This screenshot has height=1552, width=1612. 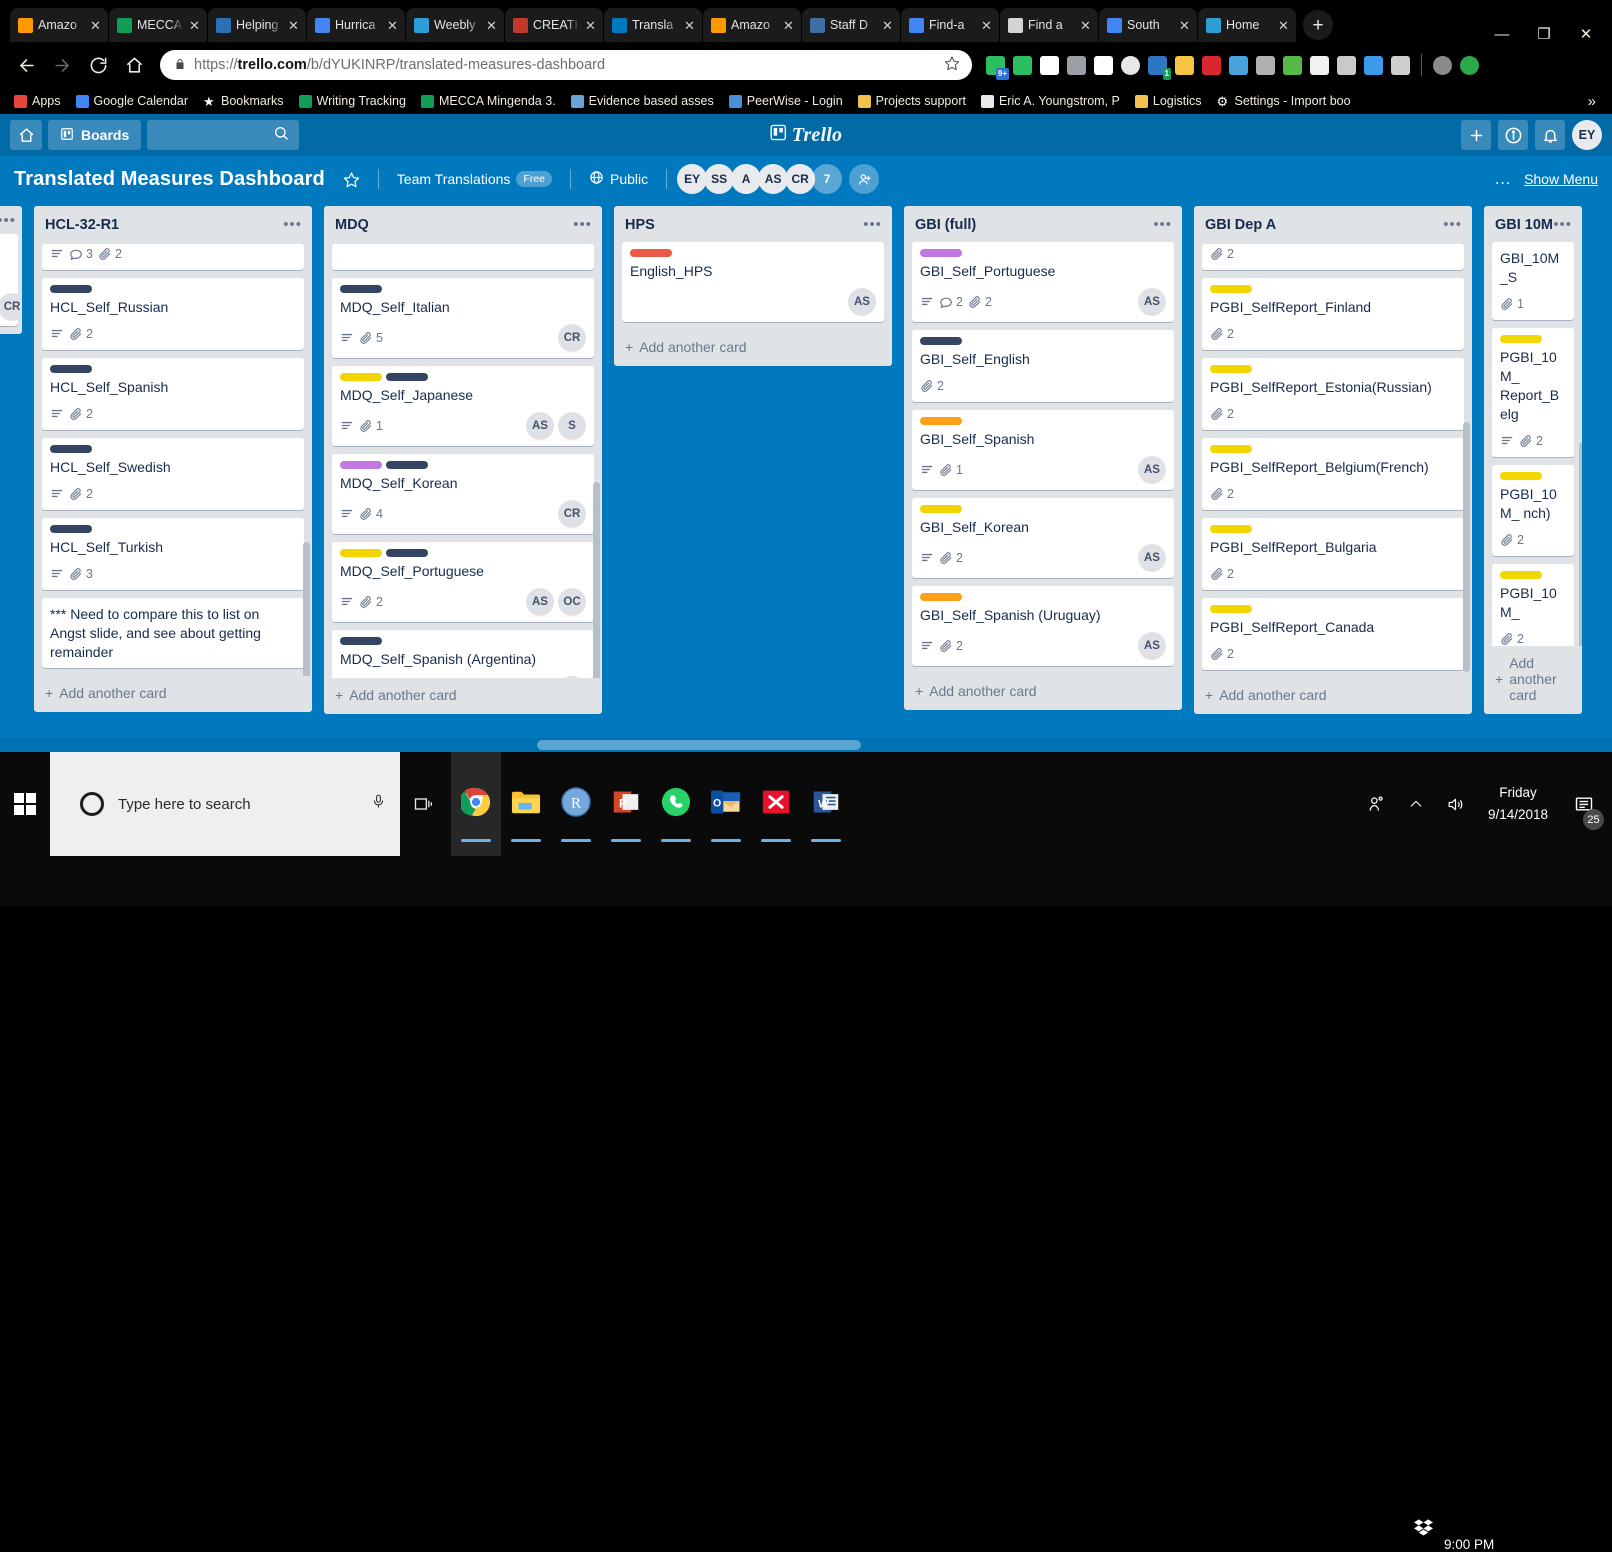 What do you see at coordinates (1076, 65) in the screenshot?
I see `grammarly-icon` at bounding box center [1076, 65].